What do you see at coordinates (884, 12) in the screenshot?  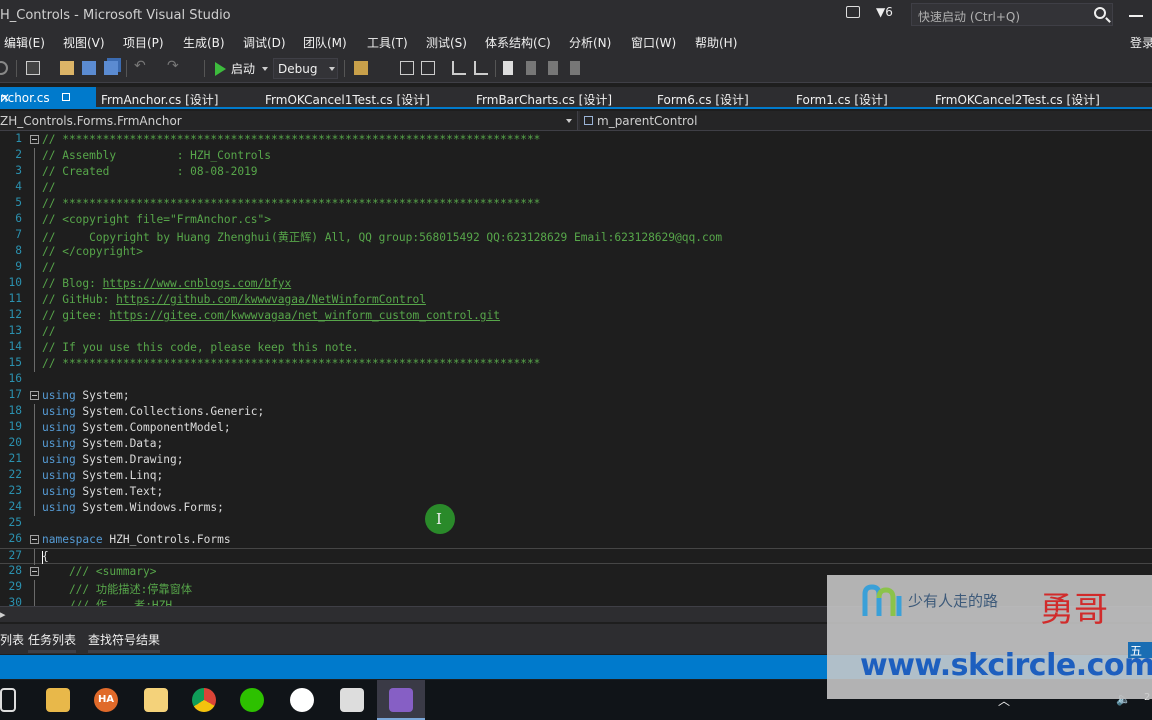 I see `feedback-filter: ▼6` at bounding box center [884, 12].